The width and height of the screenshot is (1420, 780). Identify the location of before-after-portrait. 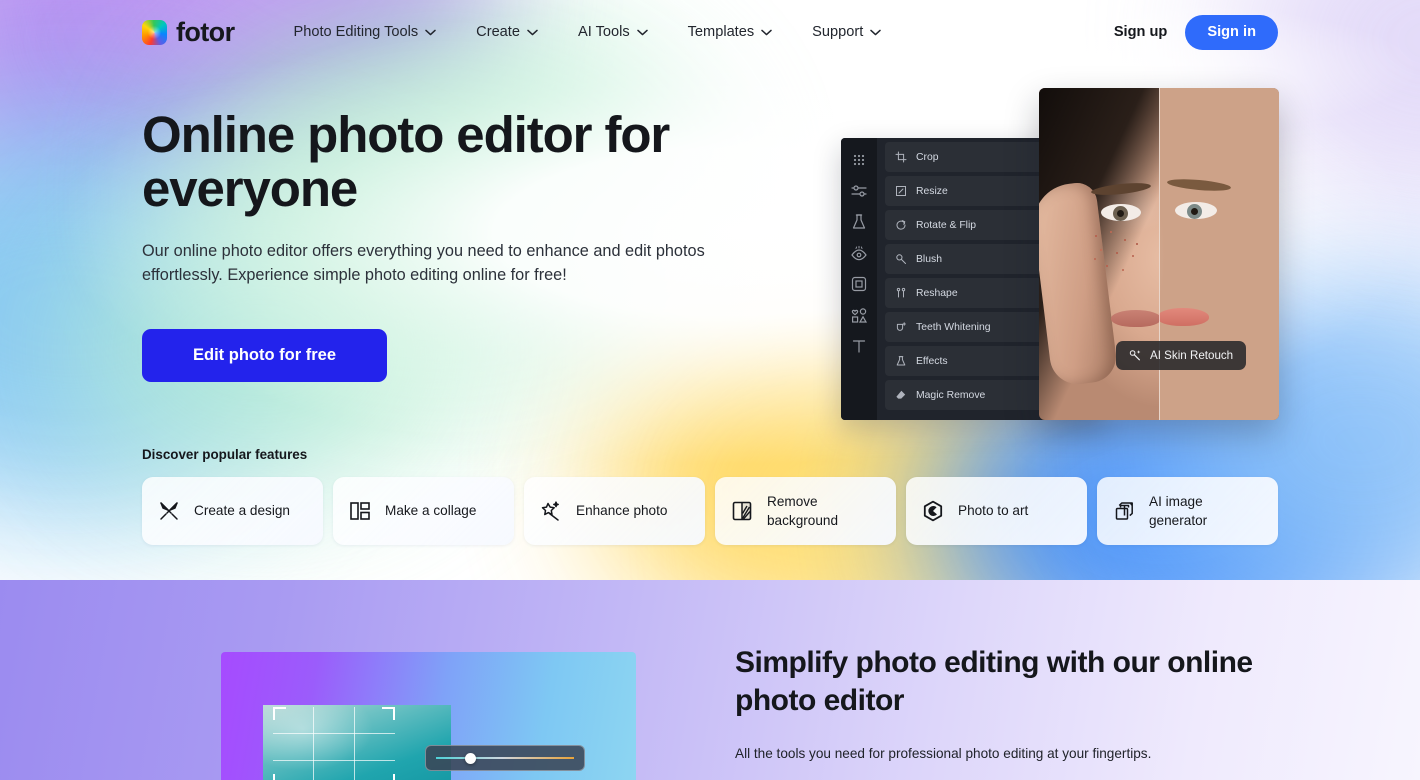
(1159, 254).